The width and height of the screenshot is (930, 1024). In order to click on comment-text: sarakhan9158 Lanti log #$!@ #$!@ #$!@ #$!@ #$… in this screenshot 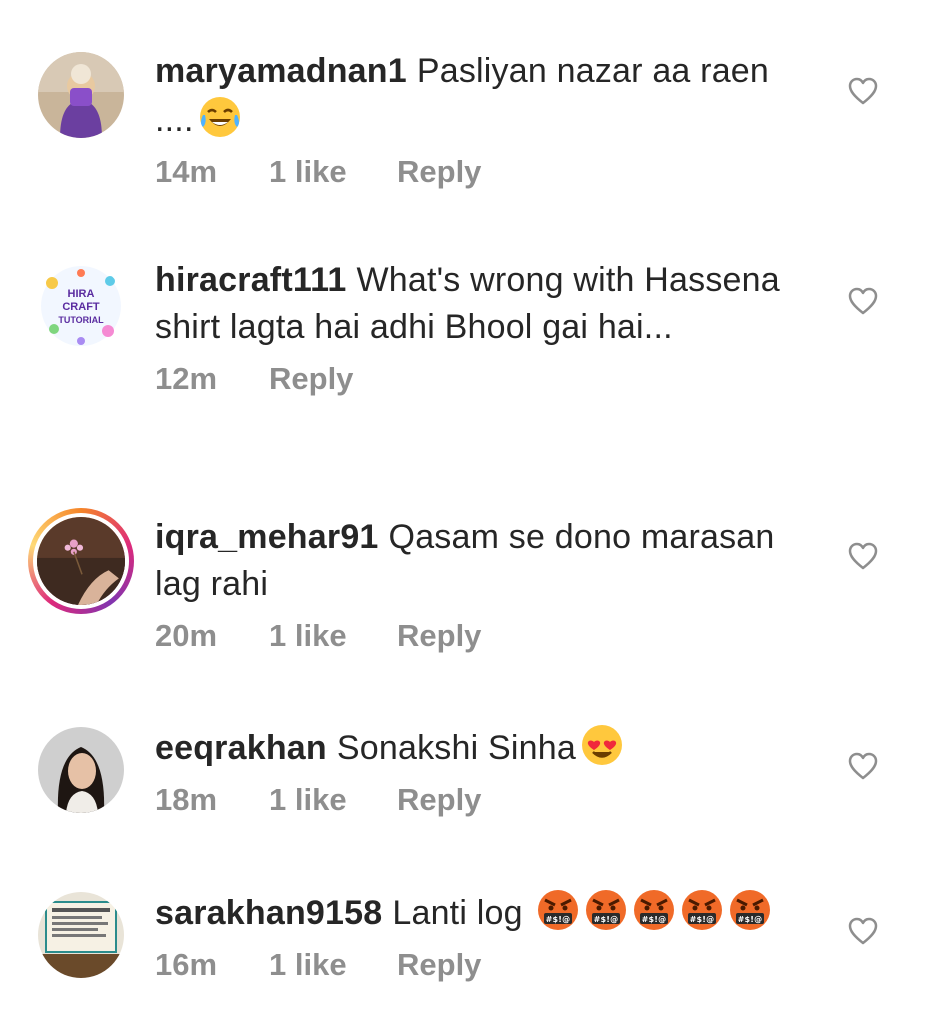, I will do `click(485, 912)`.